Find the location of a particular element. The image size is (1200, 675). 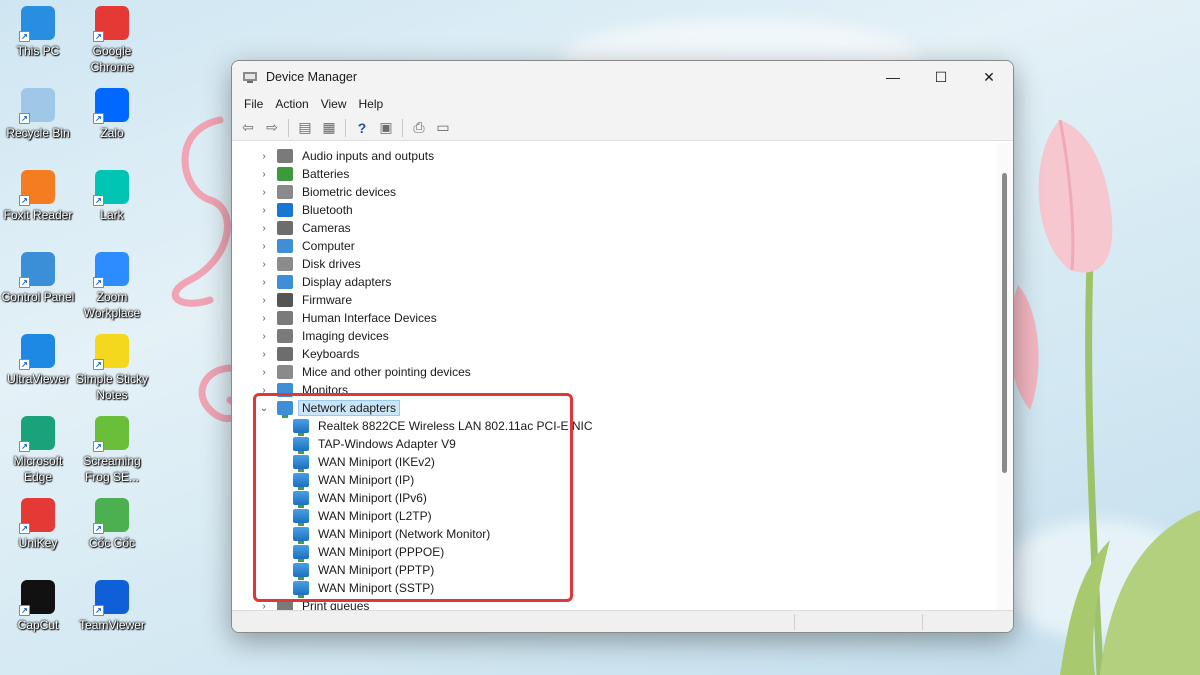

monitor-scan-icon: ▭ is located at coordinates (443, 127).